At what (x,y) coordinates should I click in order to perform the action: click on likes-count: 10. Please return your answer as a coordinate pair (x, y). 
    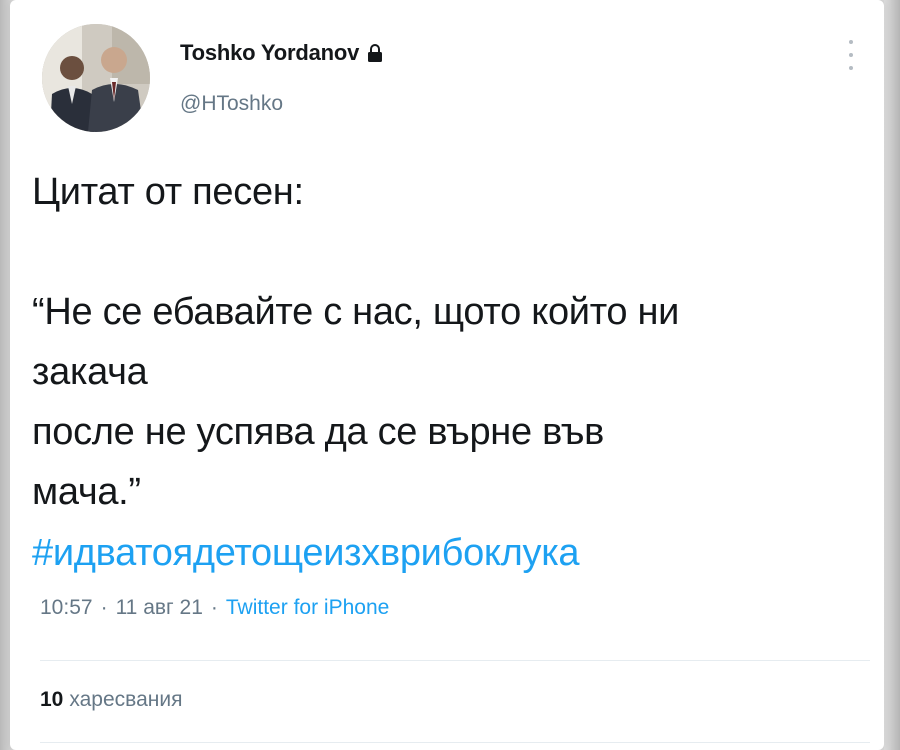
    Looking at the image, I should click on (52, 699).